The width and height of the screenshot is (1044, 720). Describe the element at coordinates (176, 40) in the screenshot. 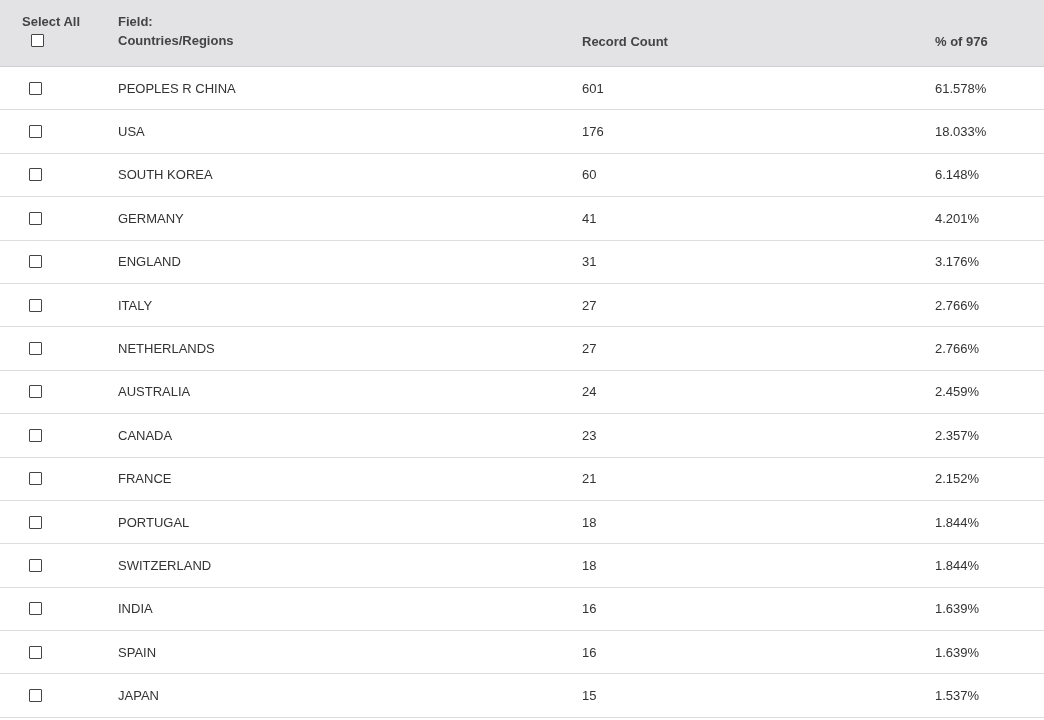

I see `column-header: Countries/Regions` at that location.